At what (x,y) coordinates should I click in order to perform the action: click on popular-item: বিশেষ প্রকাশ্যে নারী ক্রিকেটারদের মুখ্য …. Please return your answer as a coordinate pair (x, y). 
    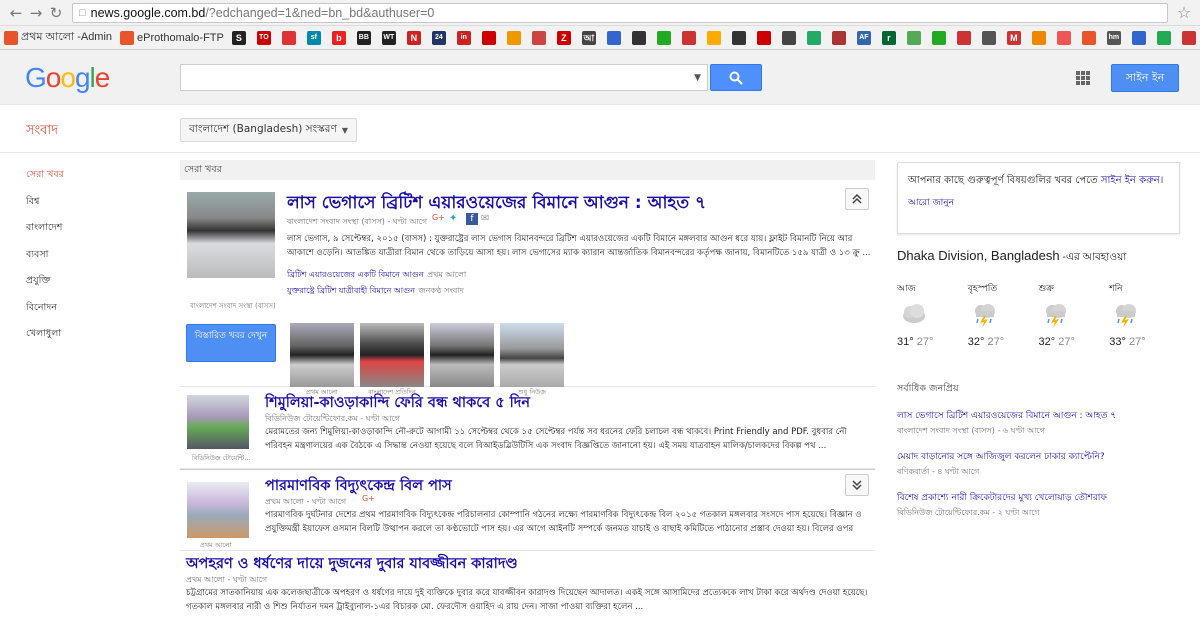
    Looking at the image, I should click on (1038, 505).